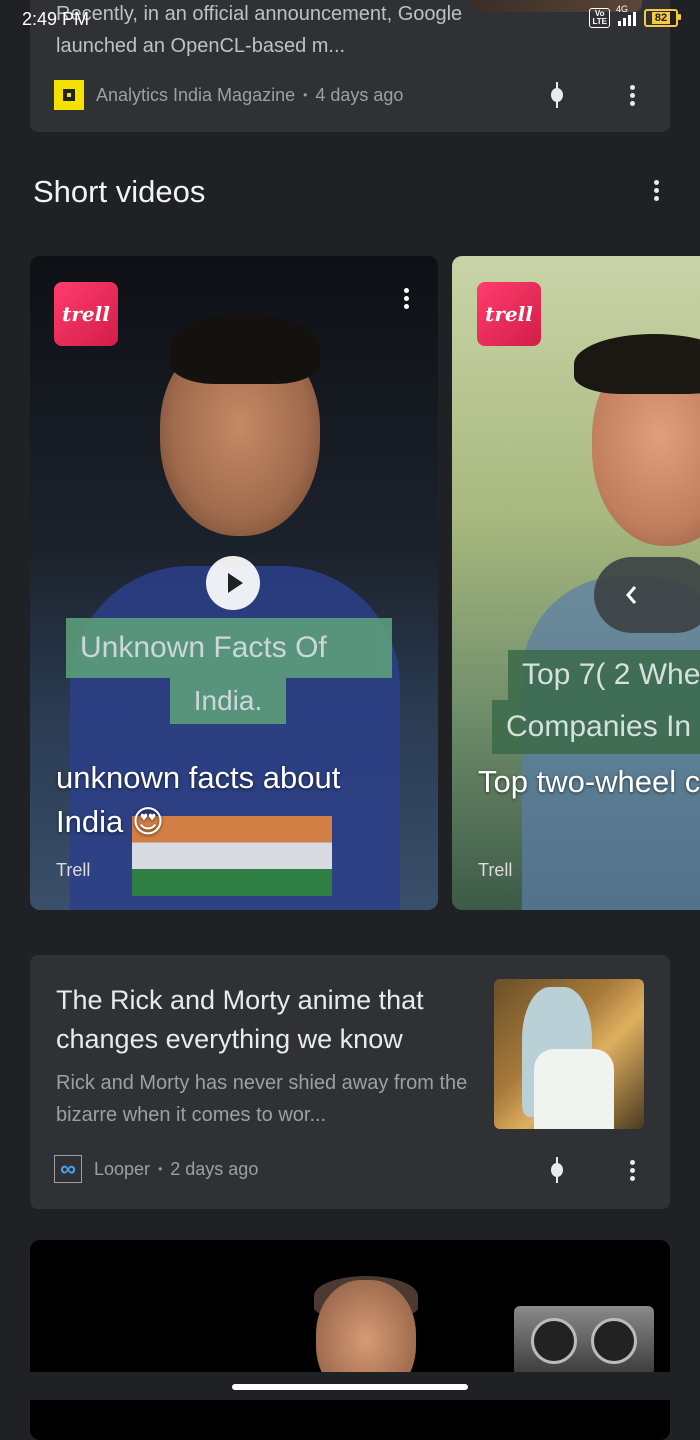 This screenshot has height=1440, width=700. I want to click on volte-icon: Vo LTE, so click(599, 18).